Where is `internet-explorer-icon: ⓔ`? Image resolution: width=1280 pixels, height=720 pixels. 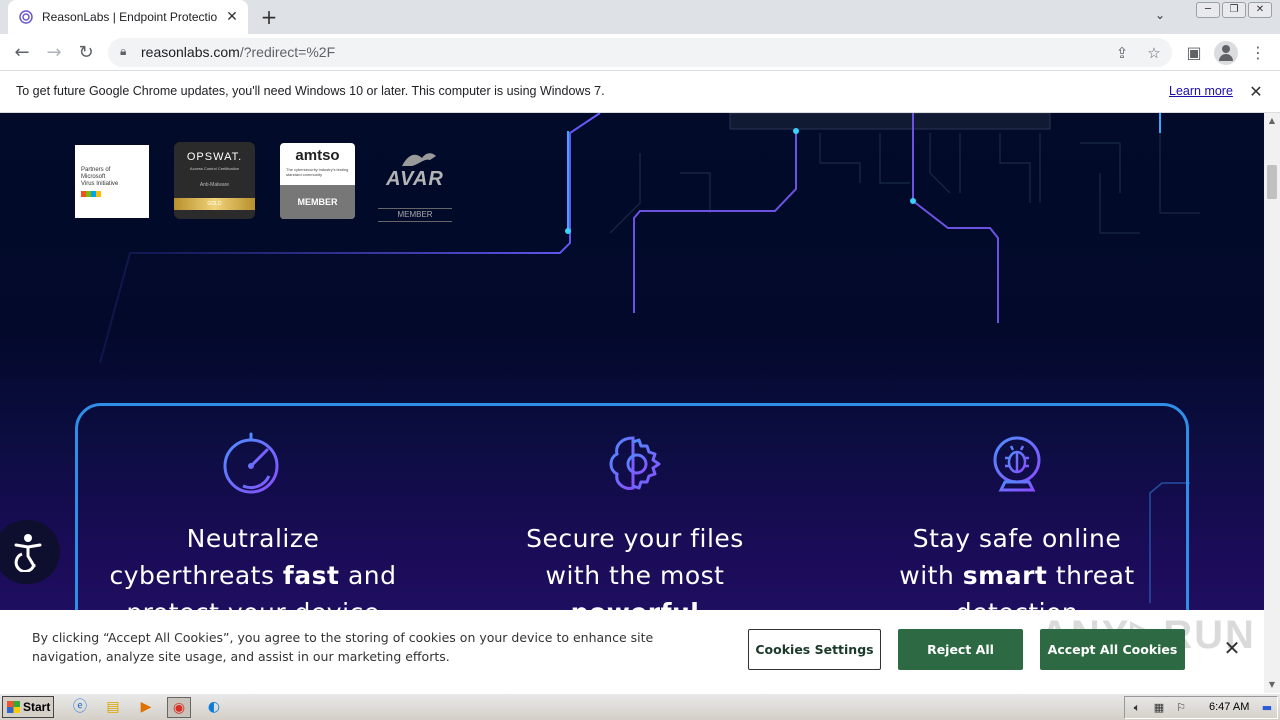
internet-explorer-icon: ⓔ is located at coordinates (80, 707).